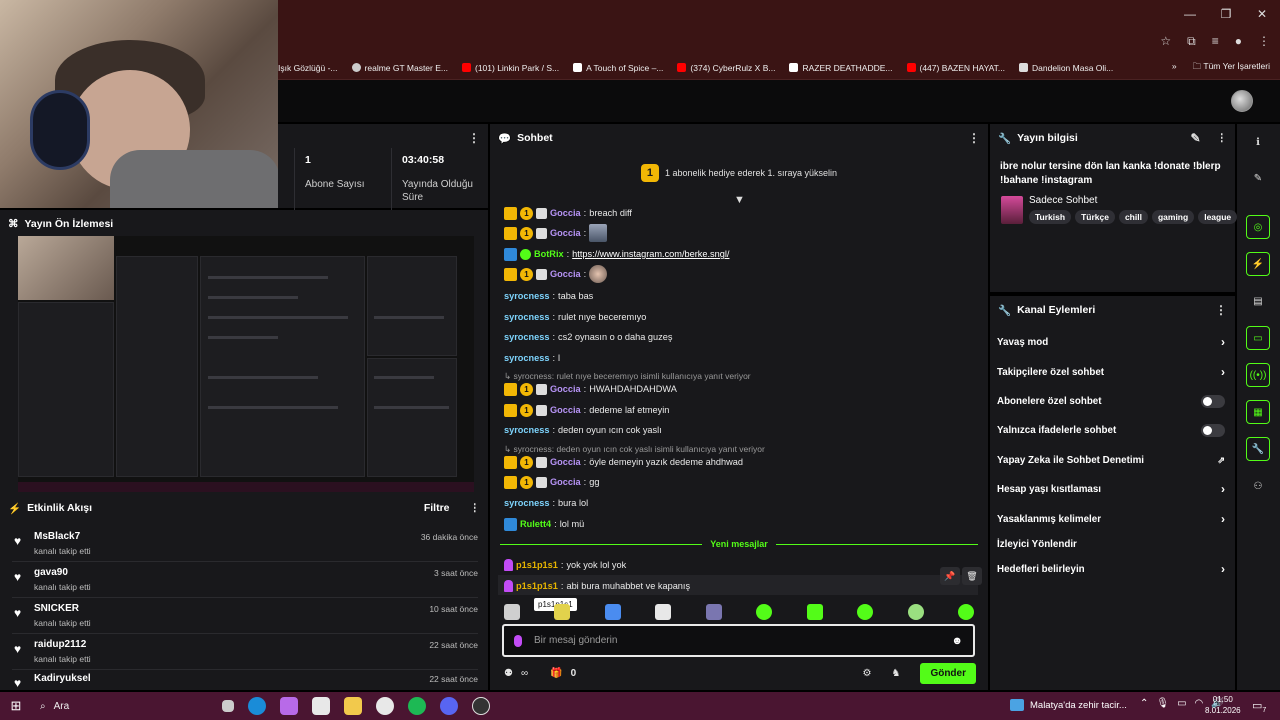 Image resolution: width=1280 pixels, height=720 pixels. What do you see at coordinates (385, 706) in the screenshot?
I see `chrome-icon` at bounding box center [385, 706].